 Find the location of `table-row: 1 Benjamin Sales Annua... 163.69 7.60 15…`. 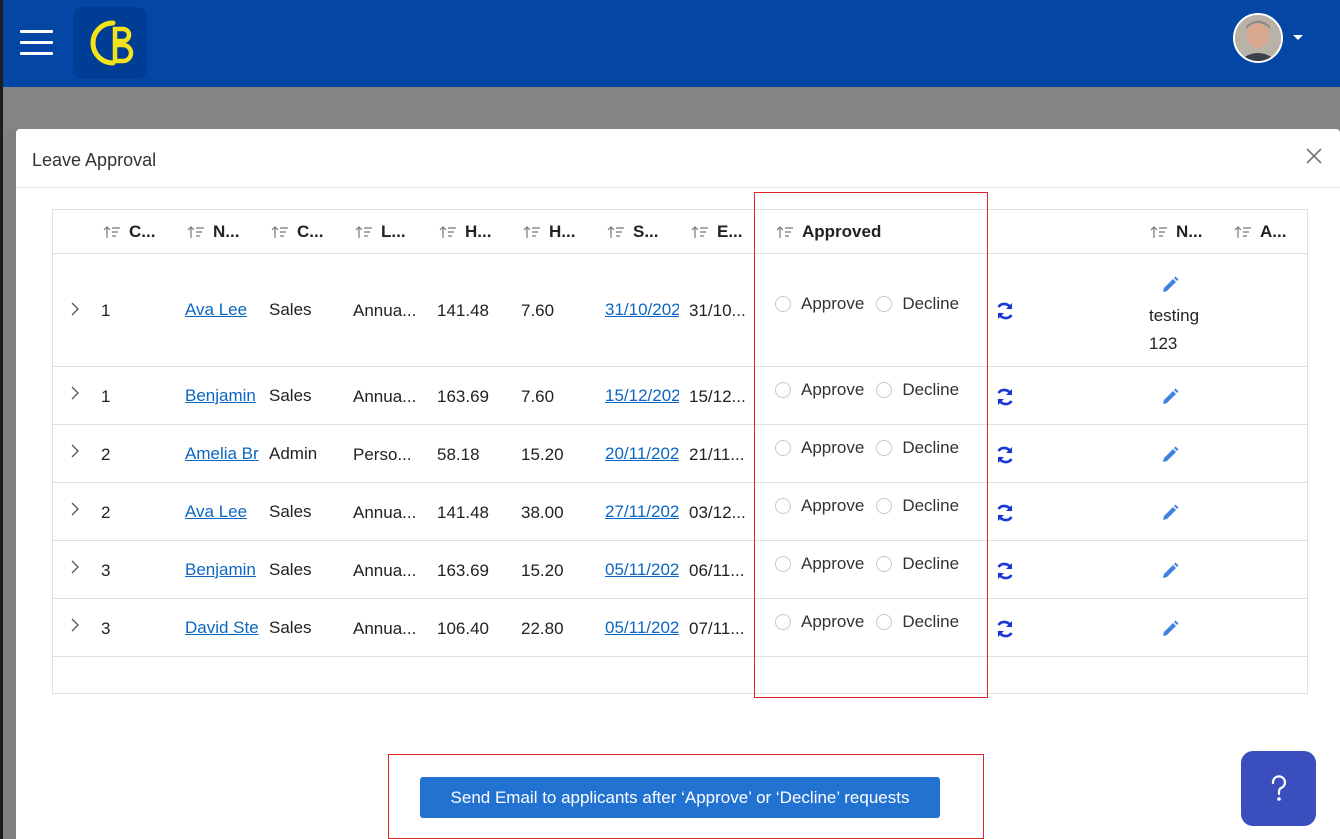

table-row: 1 Benjamin Sales Annua... 163.69 7.60 15… is located at coordinates (680, 396).